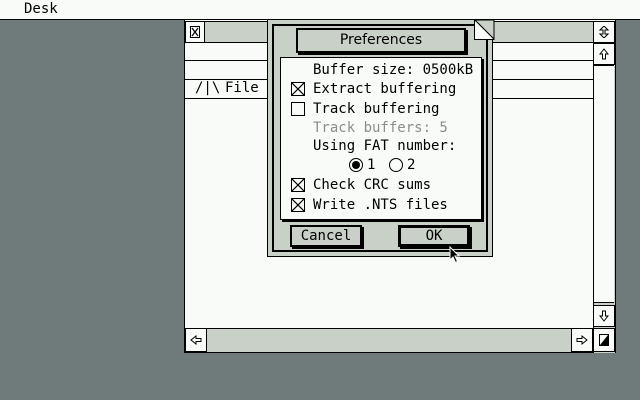 The height and width of the screenshot is (400, 640). I want to click on menu-file: File, so click(242, 88).